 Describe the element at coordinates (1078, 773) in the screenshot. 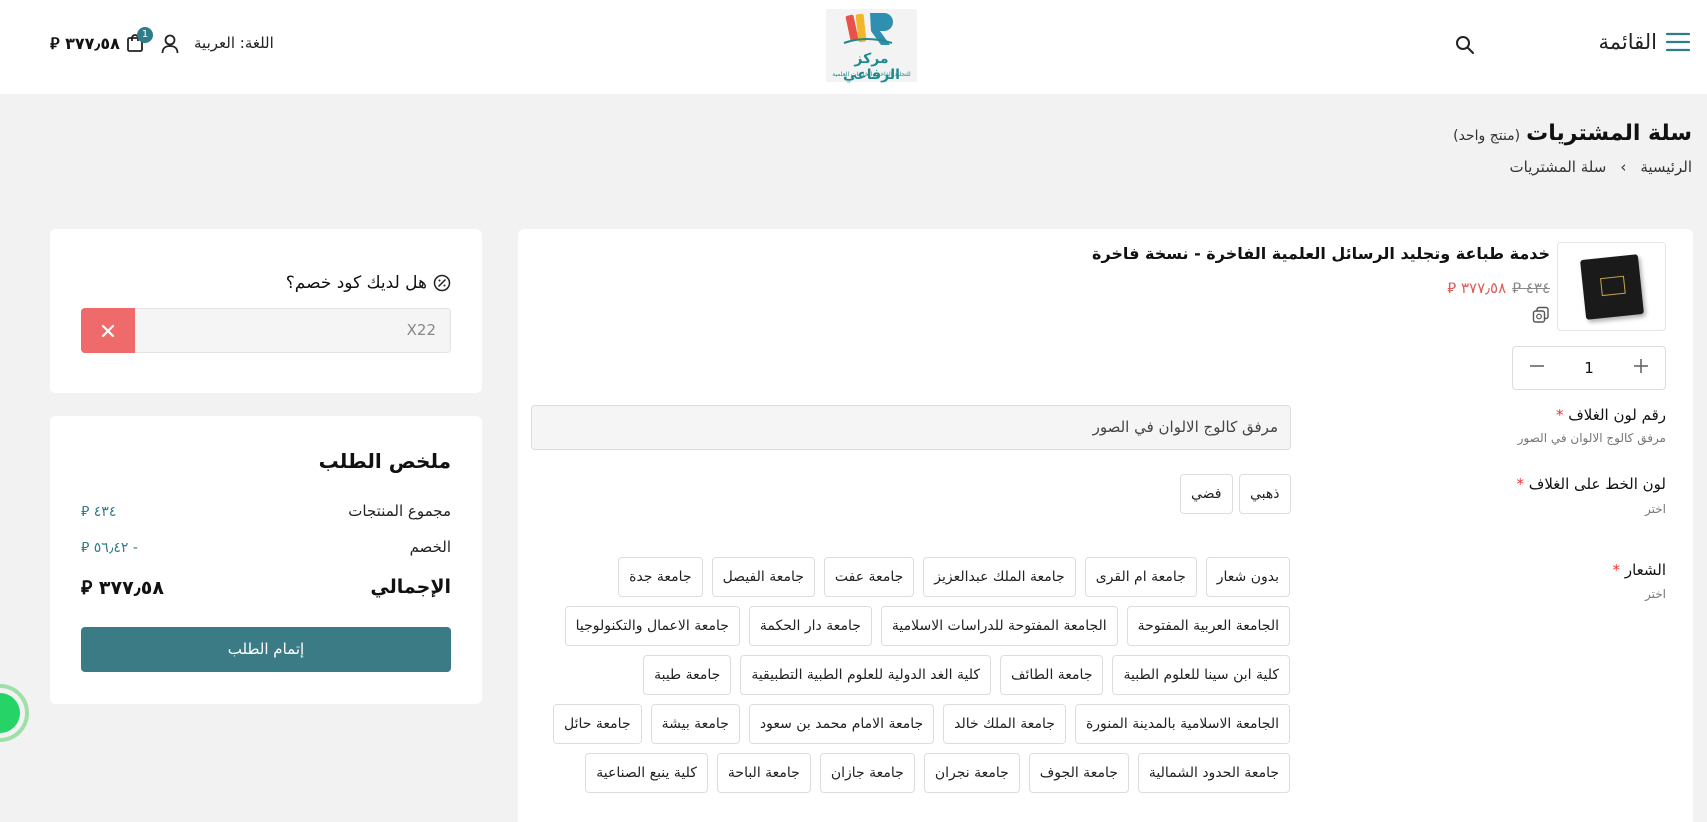

I see `logo-option: جامعة الجوف` at that location.